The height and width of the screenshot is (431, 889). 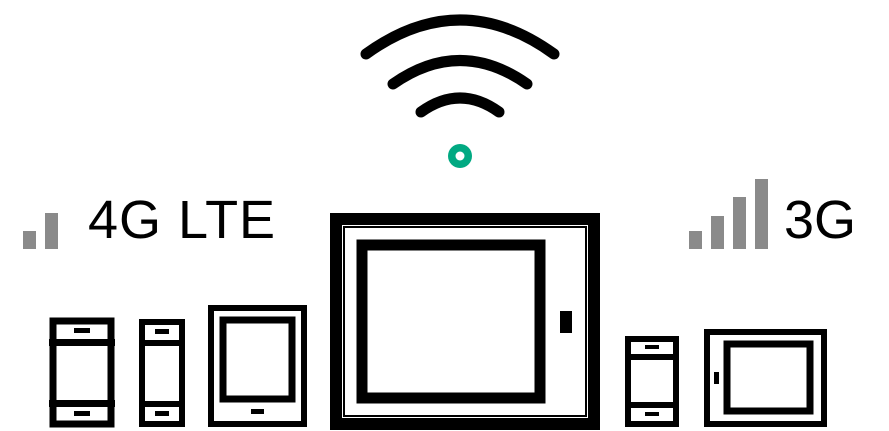 What do you see at coordinates (728, 214) in the screenshot?
I see `signal-bars-right` at bounding box center [728, 214].